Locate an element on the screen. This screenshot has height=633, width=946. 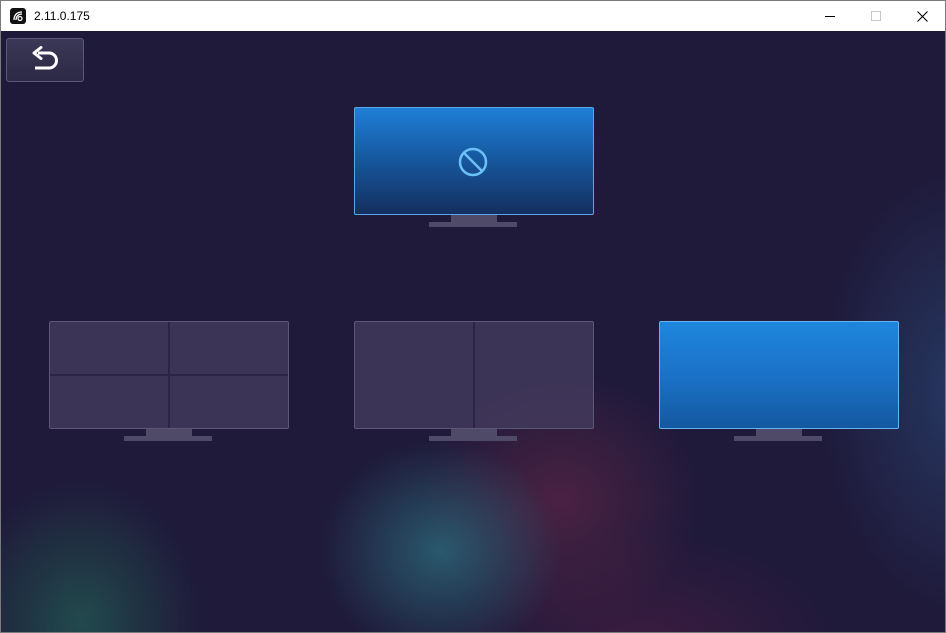
close-button is located at coordinates (922, 16).